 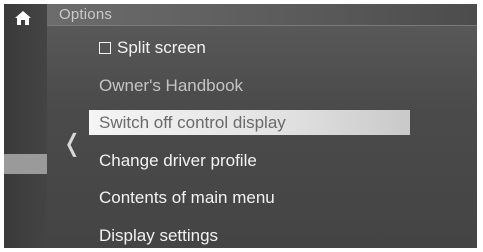 What do you see at coordinates (192, 123) in the screenshot?
I see `menu-item-label: Switch off control display` at bounding box center [192, 123].